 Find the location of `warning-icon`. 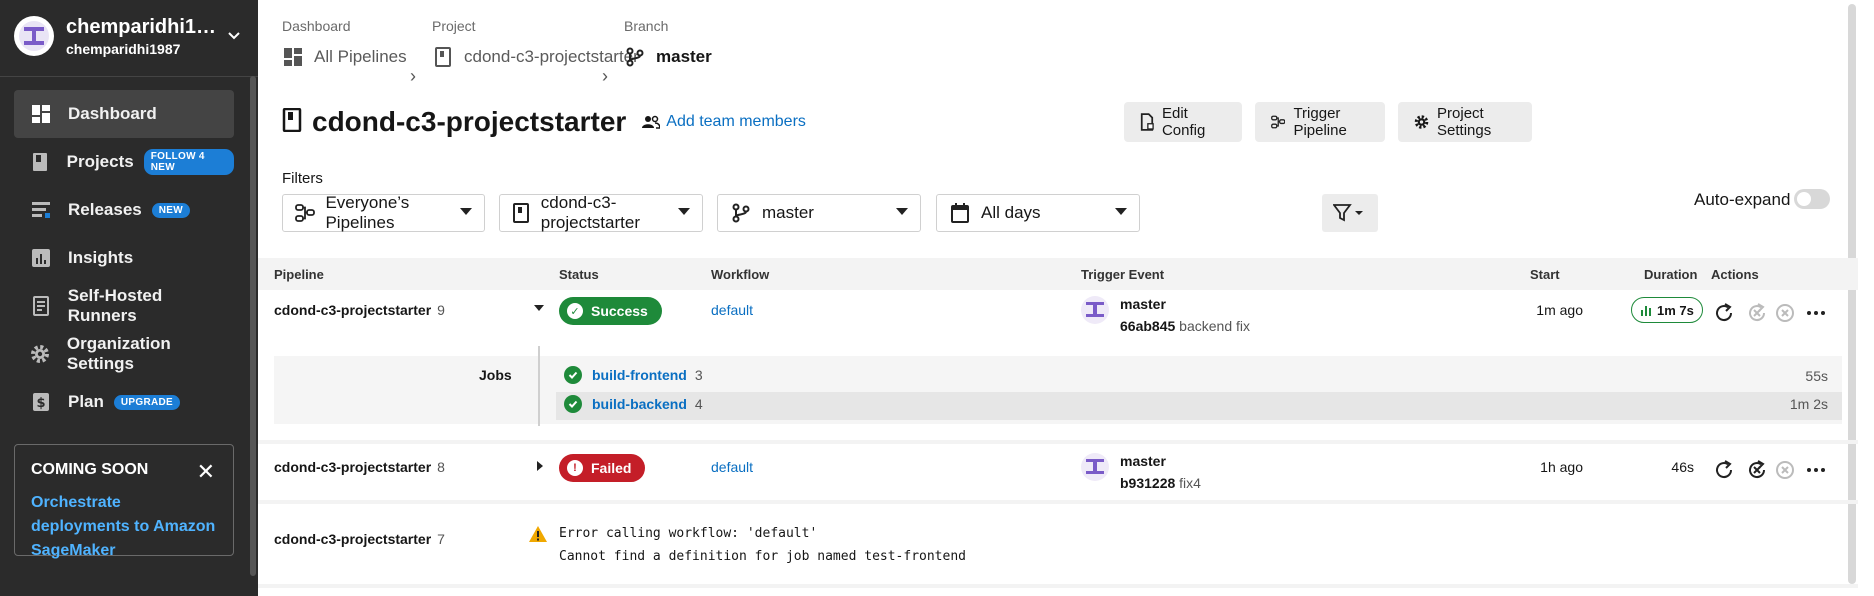

warning-icon is located at coordinates (538, 535).